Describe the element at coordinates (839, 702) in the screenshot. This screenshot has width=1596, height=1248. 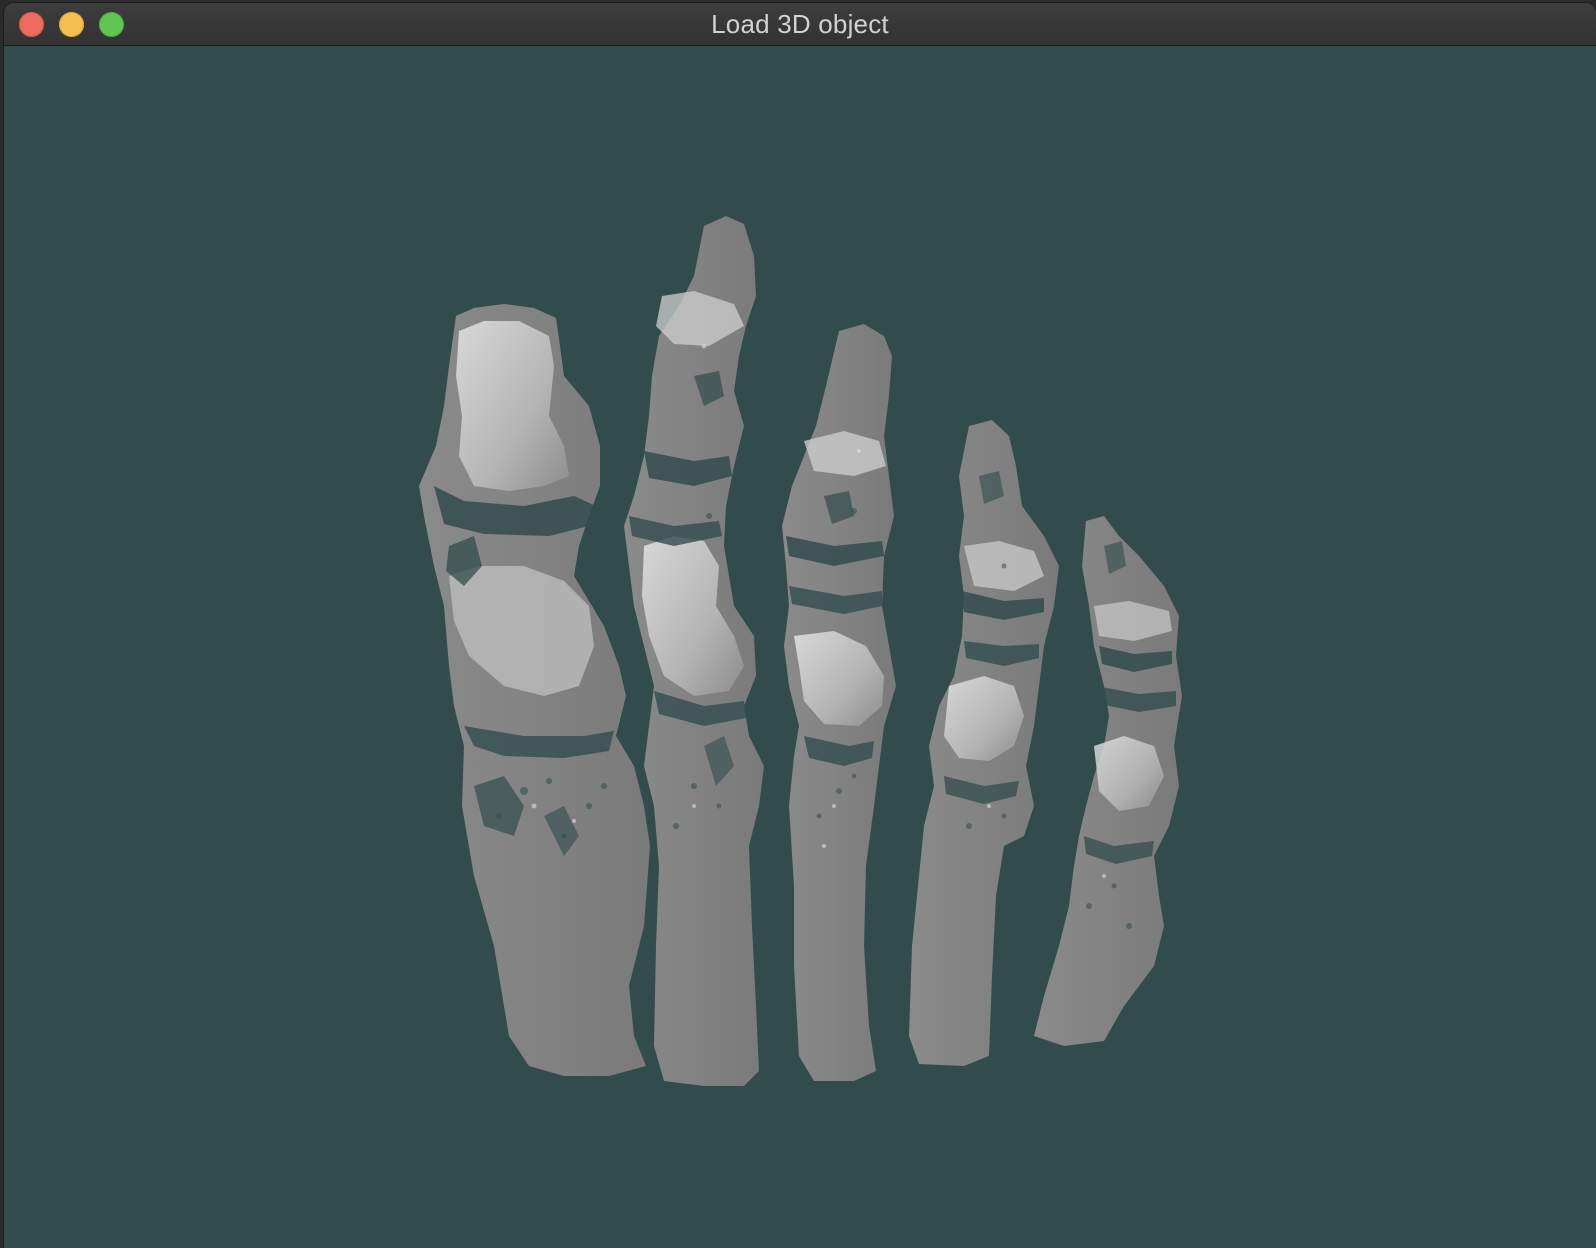
I see `bone-third-ray` at that location.